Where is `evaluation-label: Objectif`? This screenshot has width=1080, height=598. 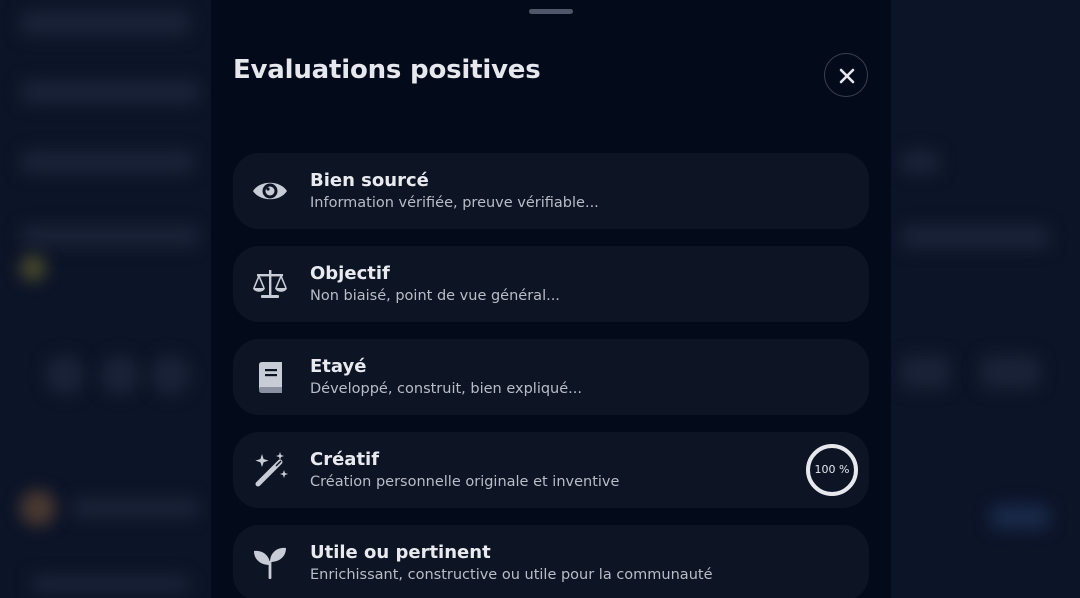
evaluation-label: Objectif is located at coordinates (350, 273).